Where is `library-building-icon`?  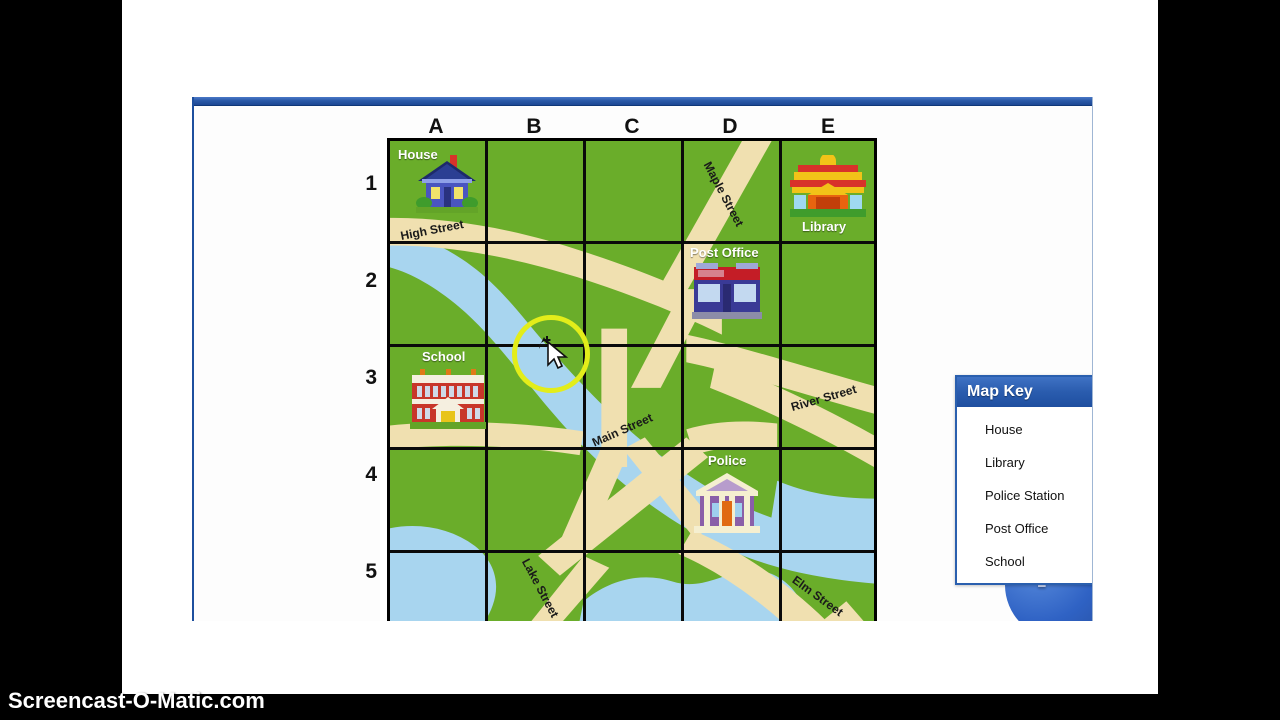 library-building-icon is located at coordinates (828, 186).